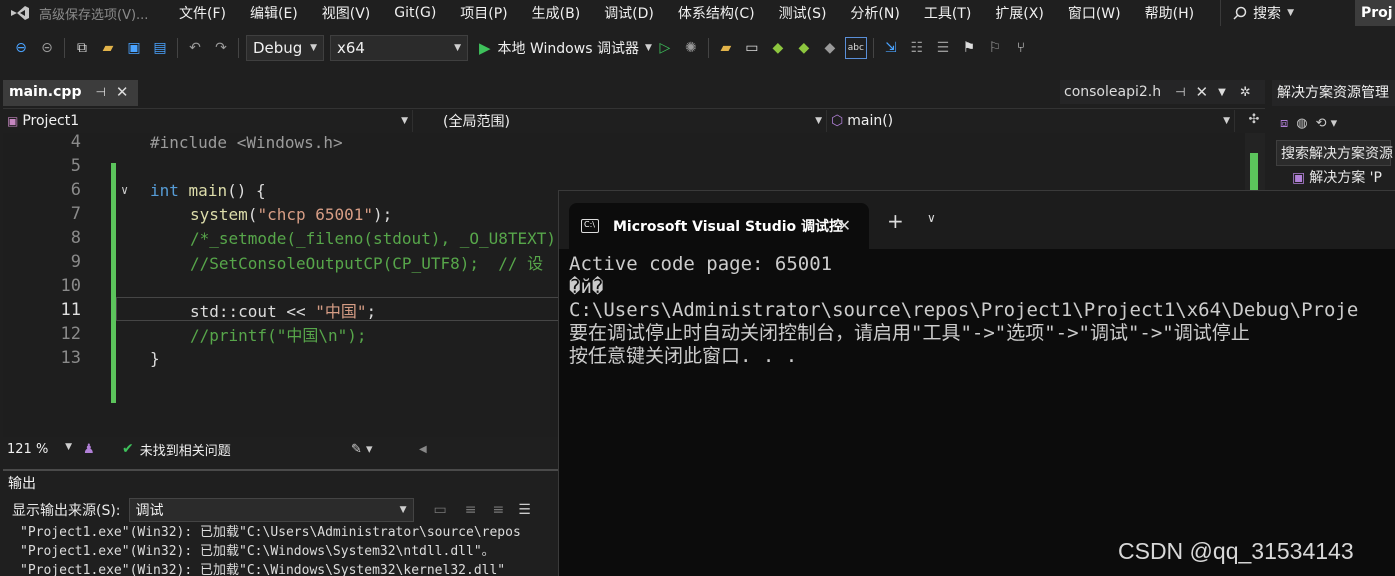  Describe the element at coordinates (719, 226) in the screenshot. I see `console-tab: C:\ Microsoft Visual Studio 调试控 ✕` at that location.